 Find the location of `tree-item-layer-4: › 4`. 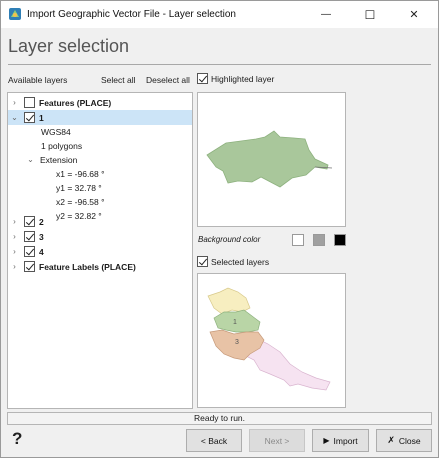

tree-item-layer-4: › 4 is located at coordinates (100, 251).